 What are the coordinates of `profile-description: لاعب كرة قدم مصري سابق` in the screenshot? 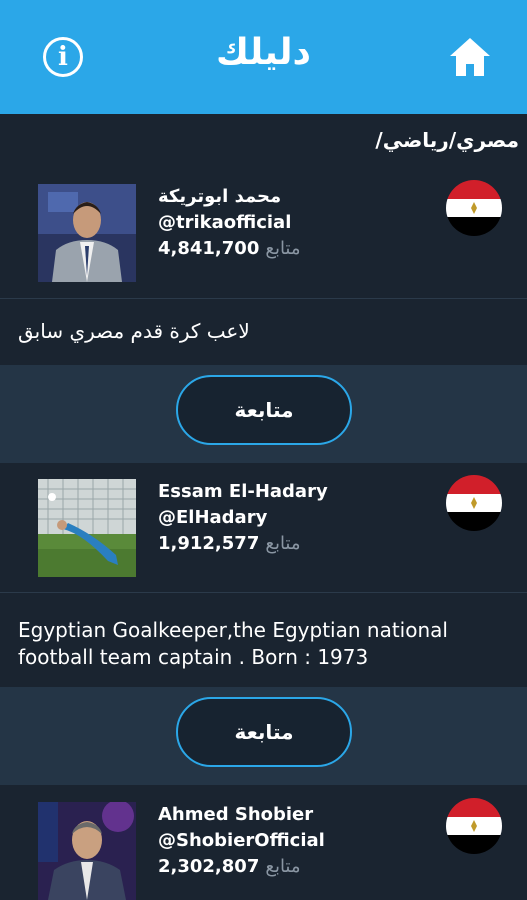 It's located at (263, 341).